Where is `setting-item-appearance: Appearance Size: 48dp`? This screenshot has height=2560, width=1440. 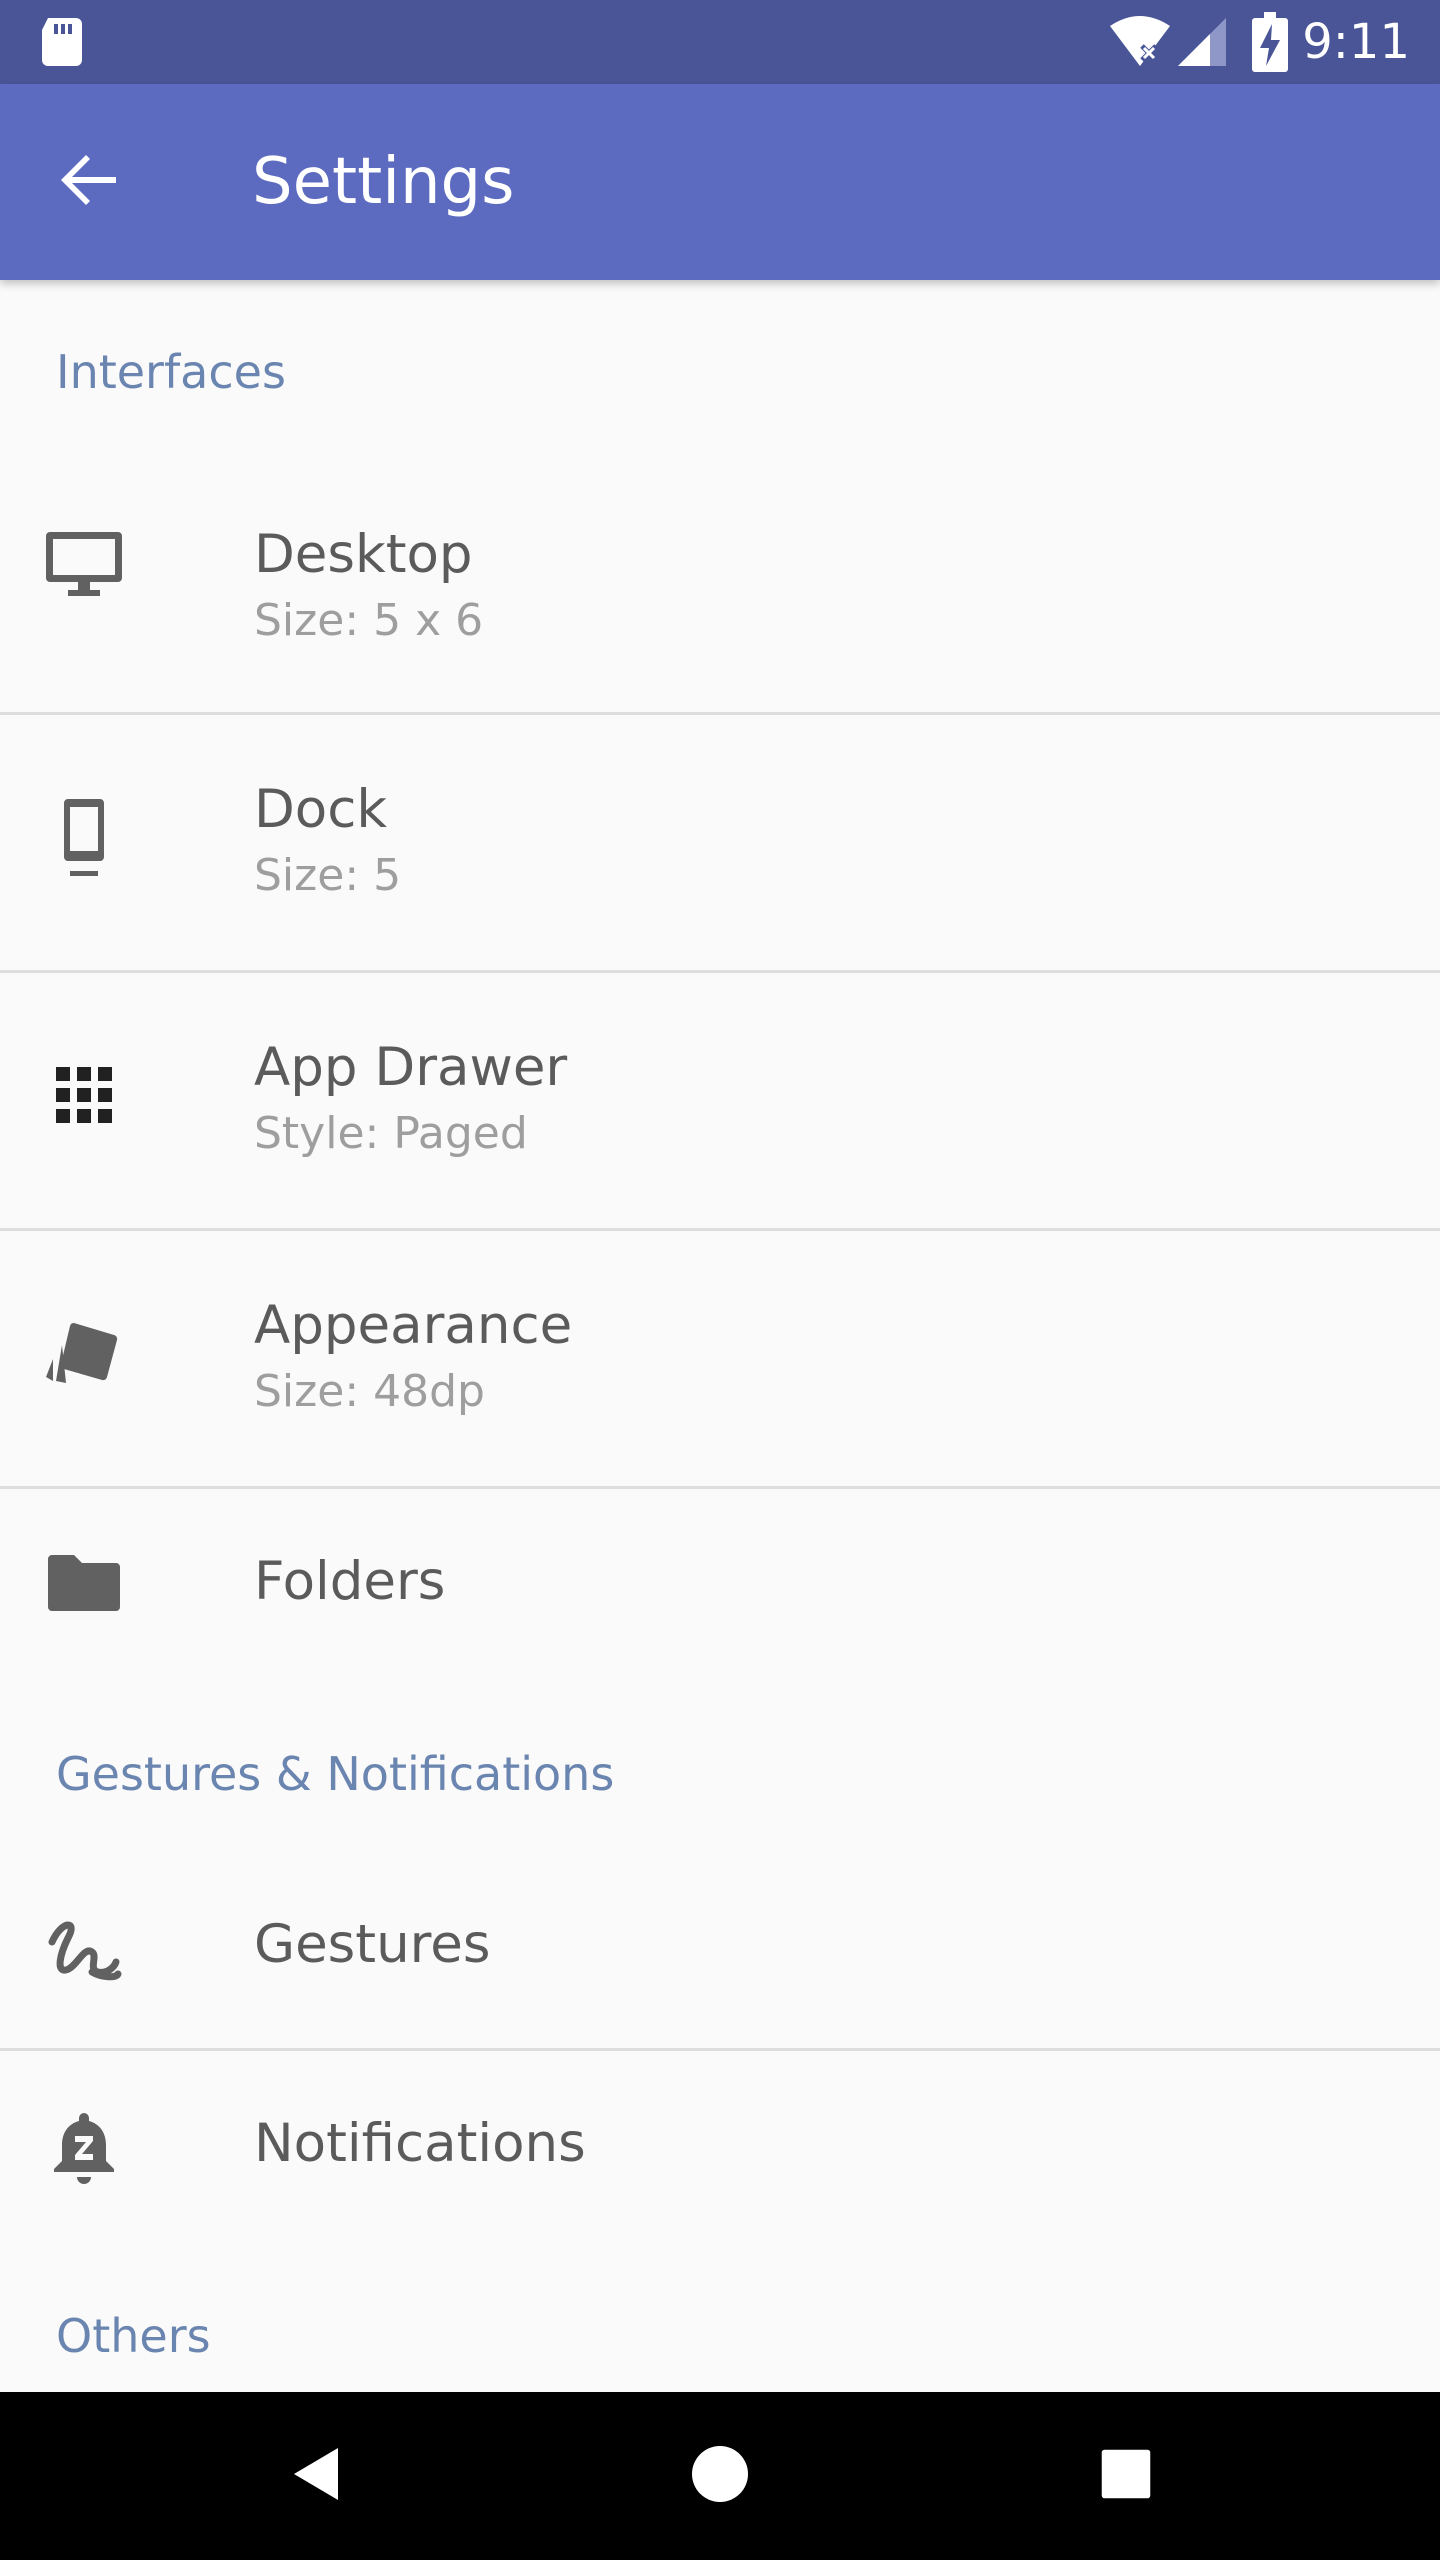
setting-item-appearance: Appearance Size: 48dp is located at coordinates (720, 1358).